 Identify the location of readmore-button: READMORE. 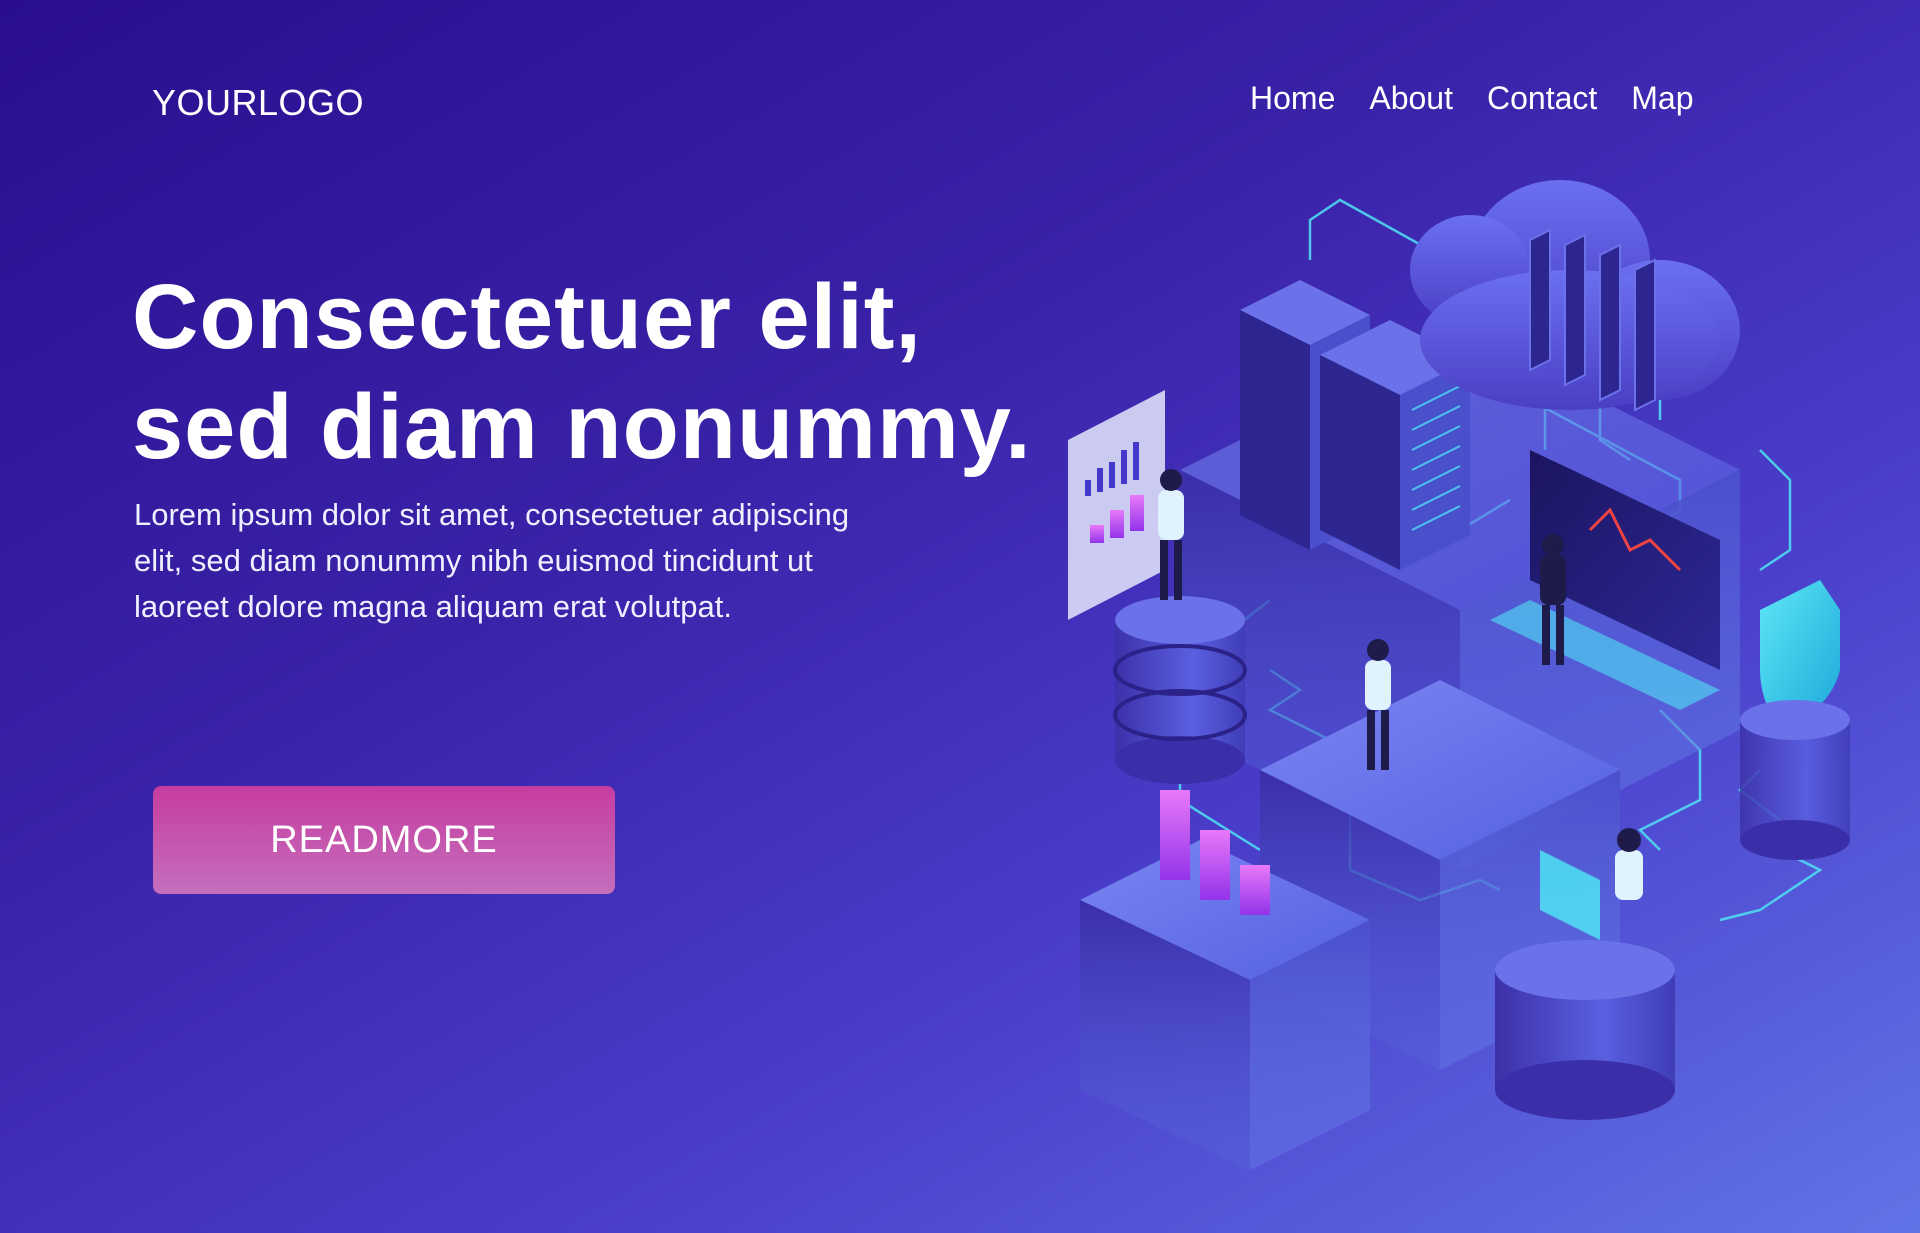
(384, 840).